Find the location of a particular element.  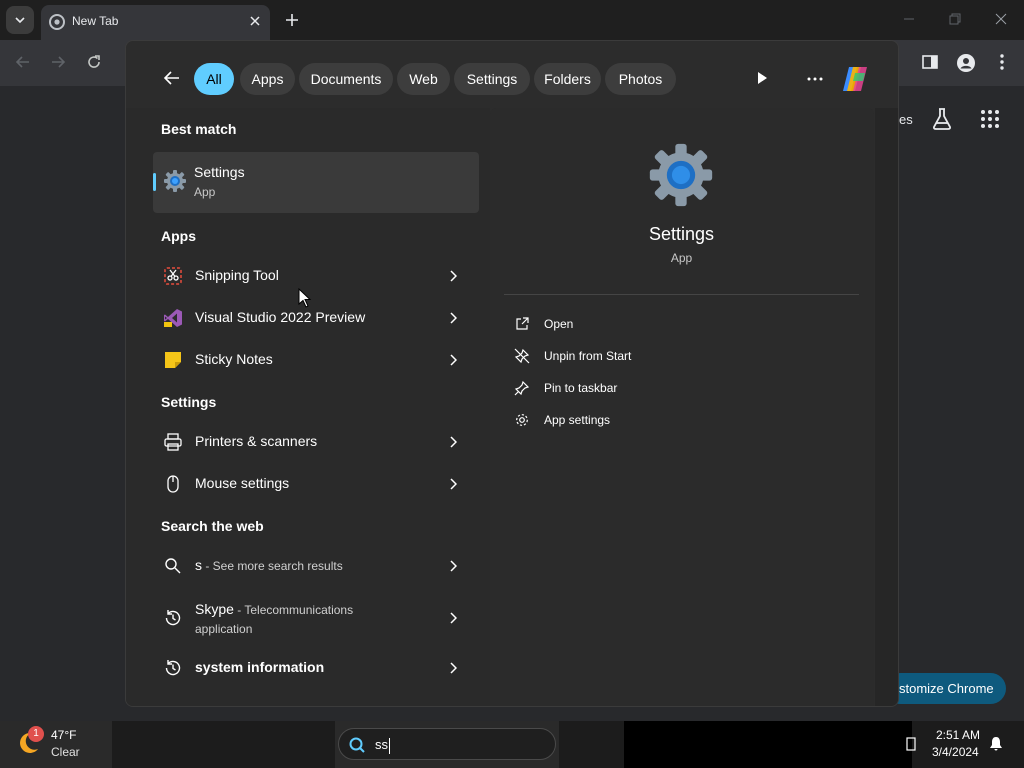

result-label: s - See more search results is located at coordinates (269, 565).